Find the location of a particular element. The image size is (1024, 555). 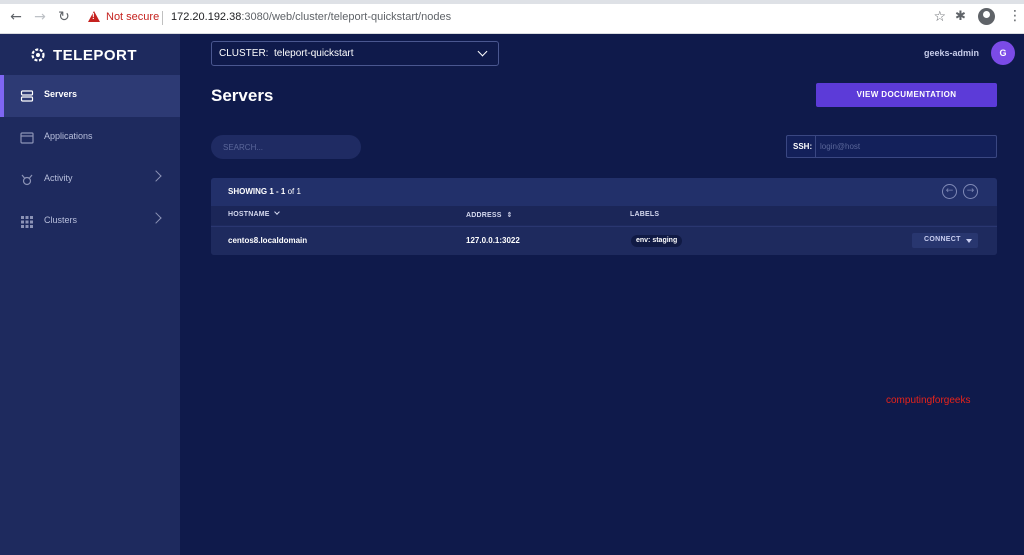

table-pager-bar: SHOWING 1 - 1 of 1 ← → is located at coordinates (604, 192).